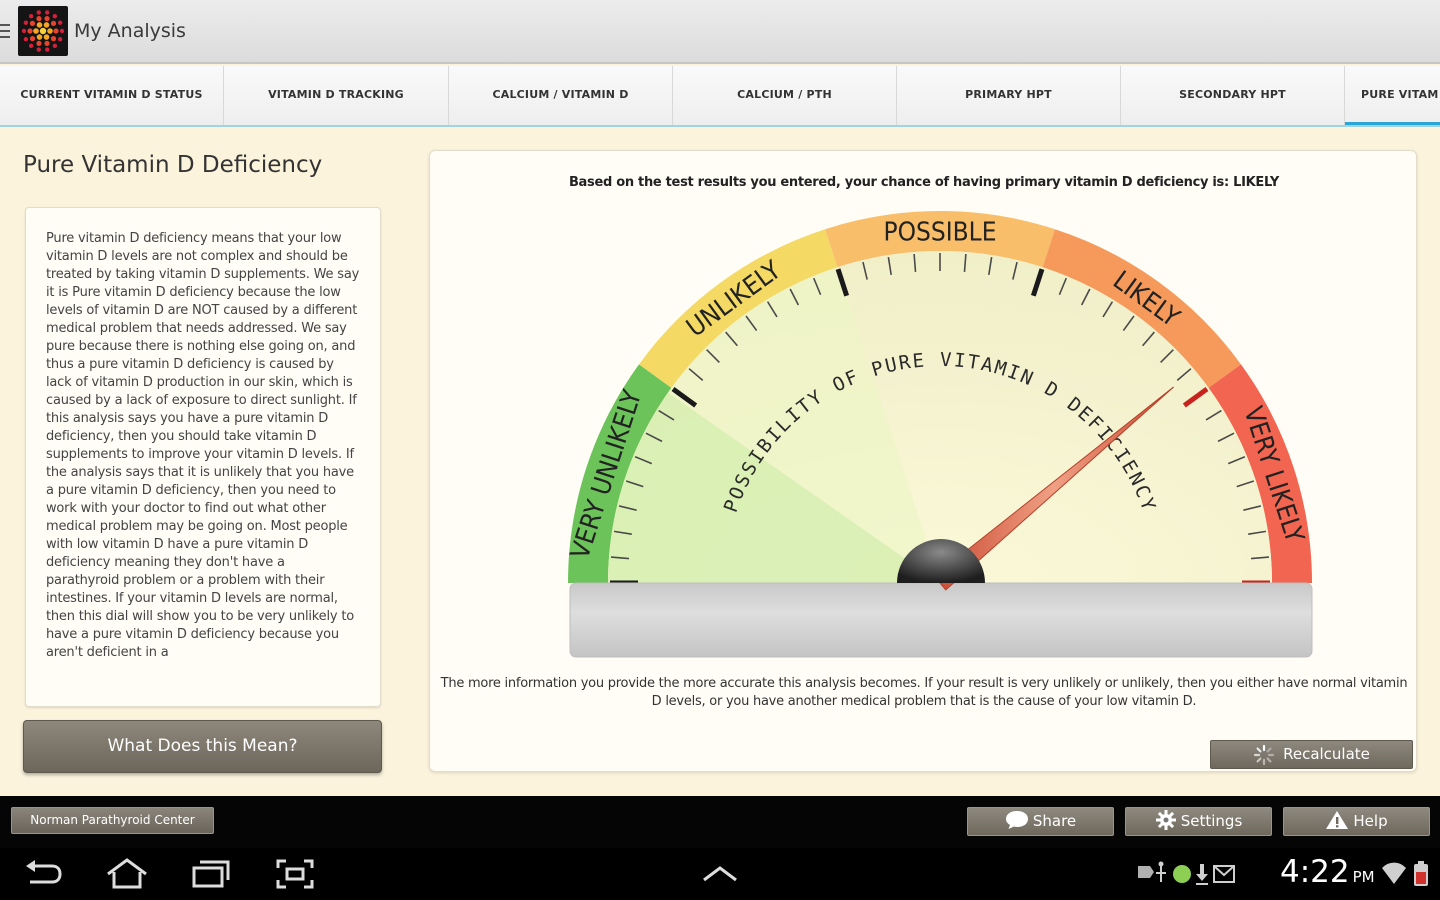 This screenshot has height=900, width=1440. What do you see at coordinates (112, 820) in the screenshot?
I see `norman-parathyroid-center-button: Norman Parathyroid Center` at bounding box center [112, 820].